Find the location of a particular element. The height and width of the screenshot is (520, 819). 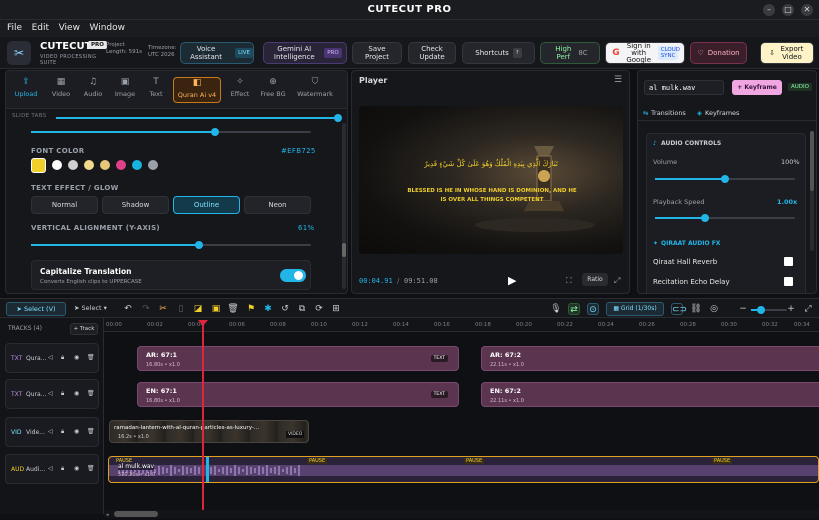

undo-icon: ↶ is located at coordinates (128, 309).